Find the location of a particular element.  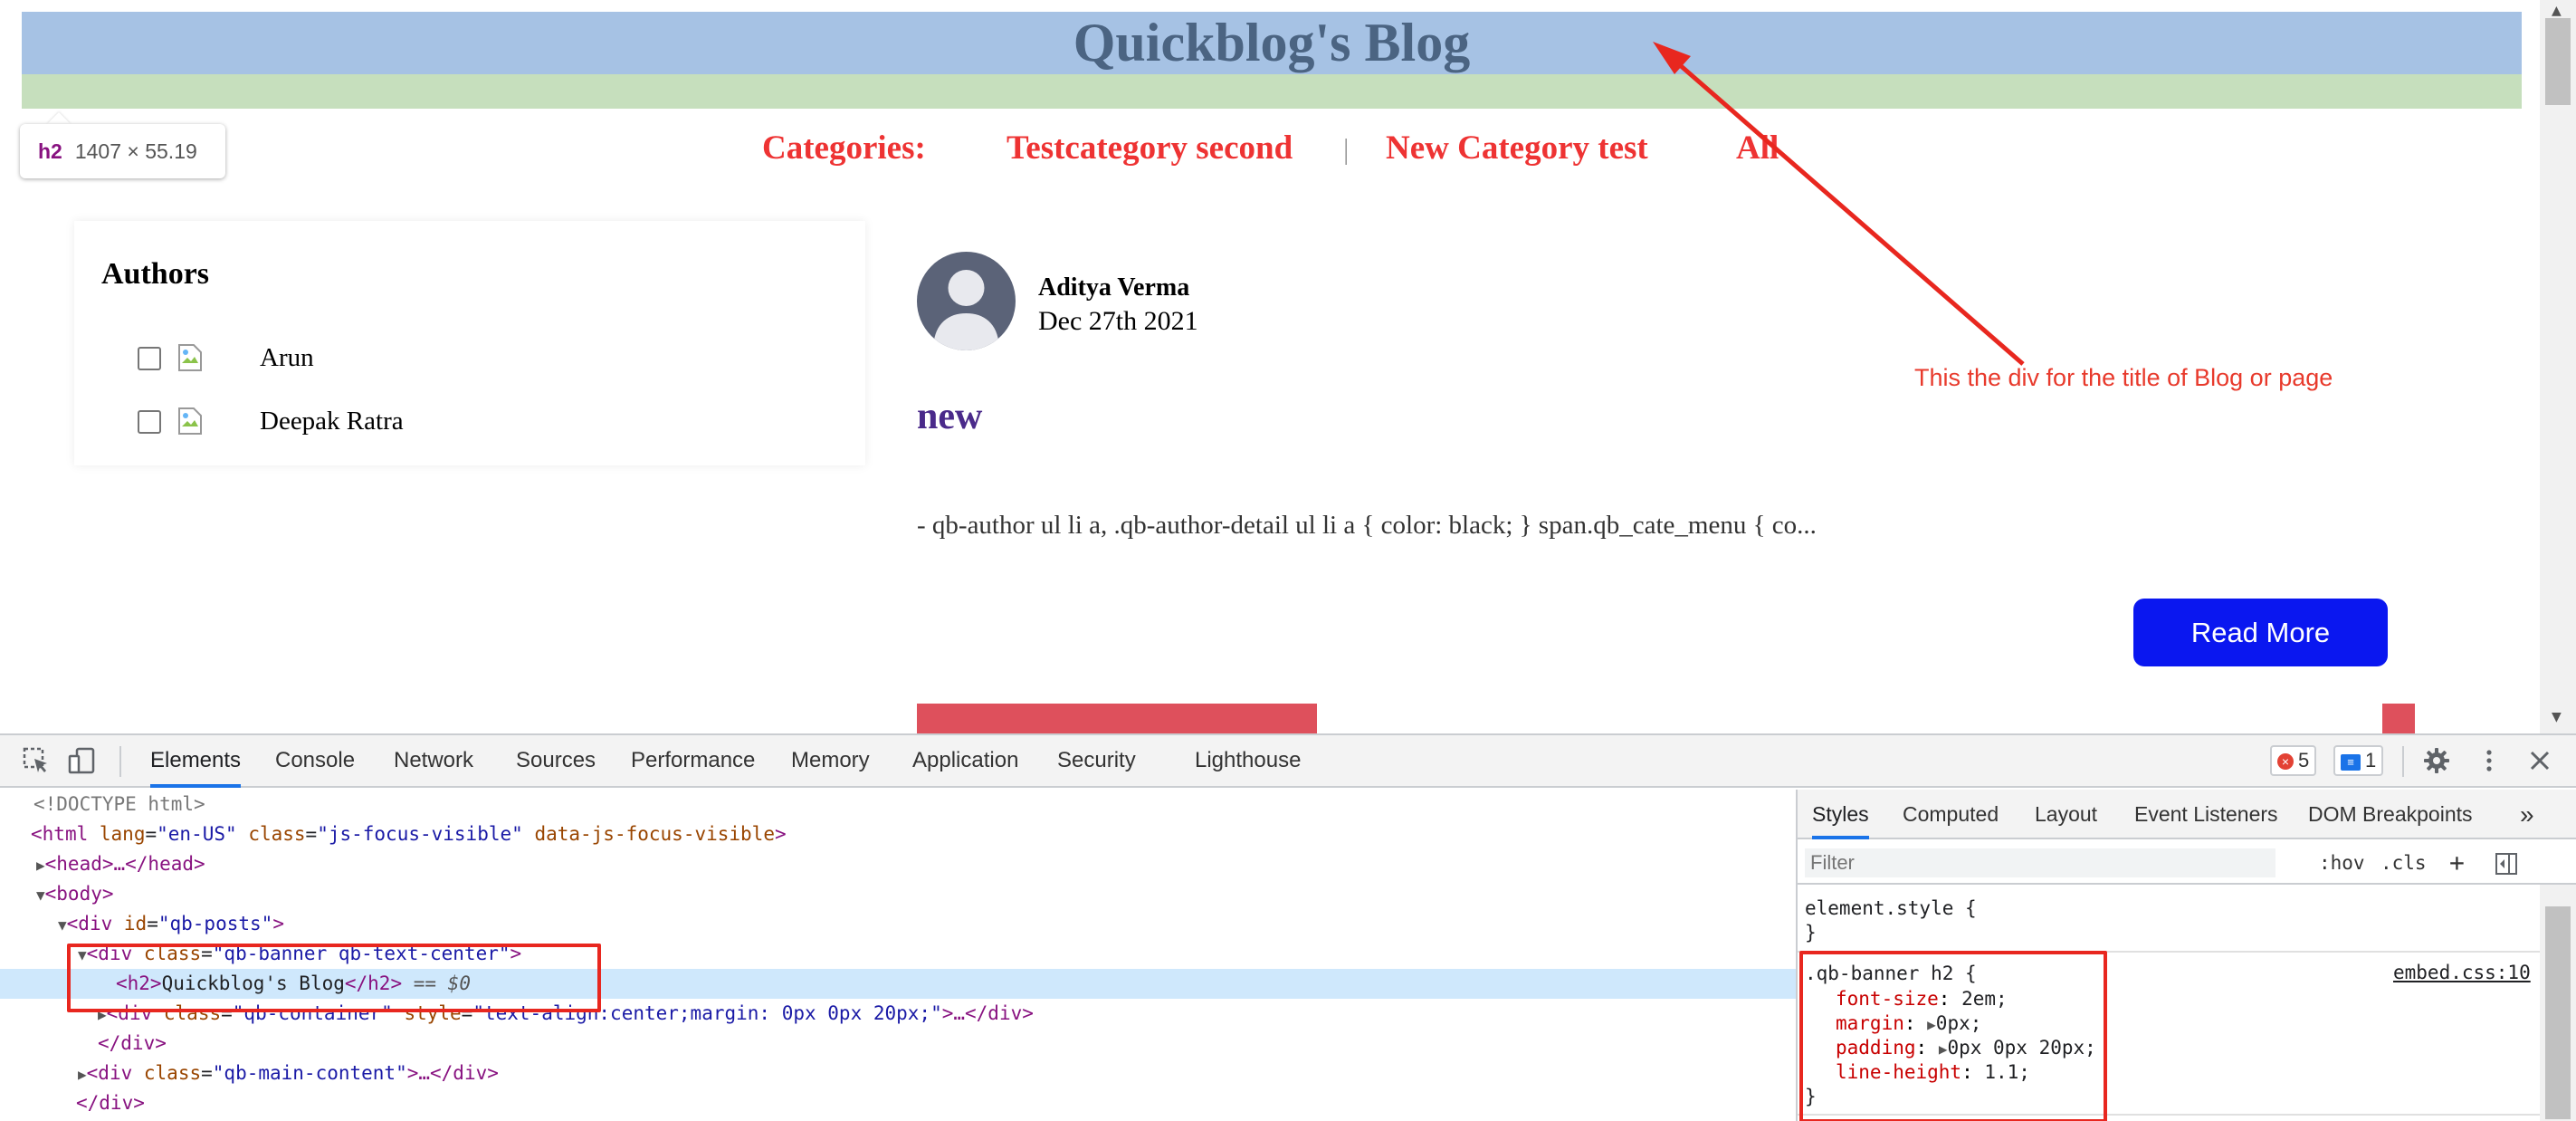

dom-node-qb-main-content: ▶<div class="qb-main-content">…</div> is located at coordinates (898, 1073).